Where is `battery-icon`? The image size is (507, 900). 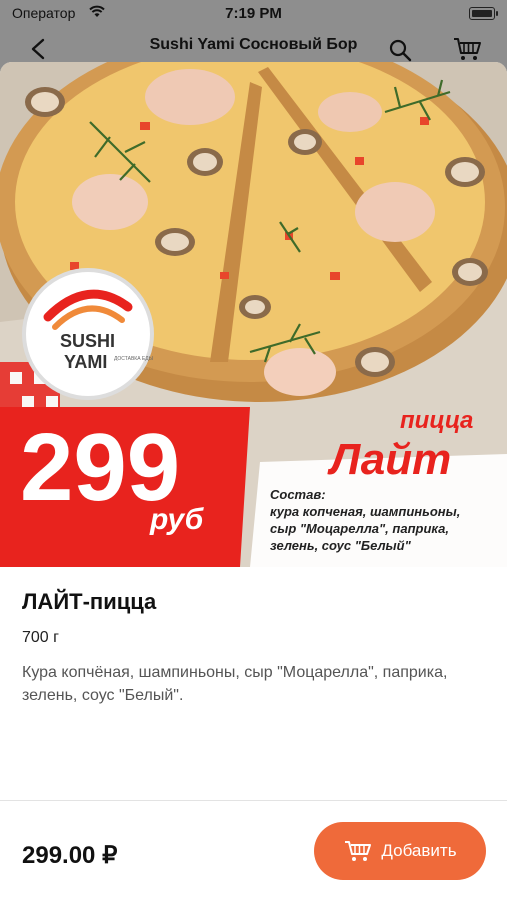 battery-icon is located at coordinates (483, 13).